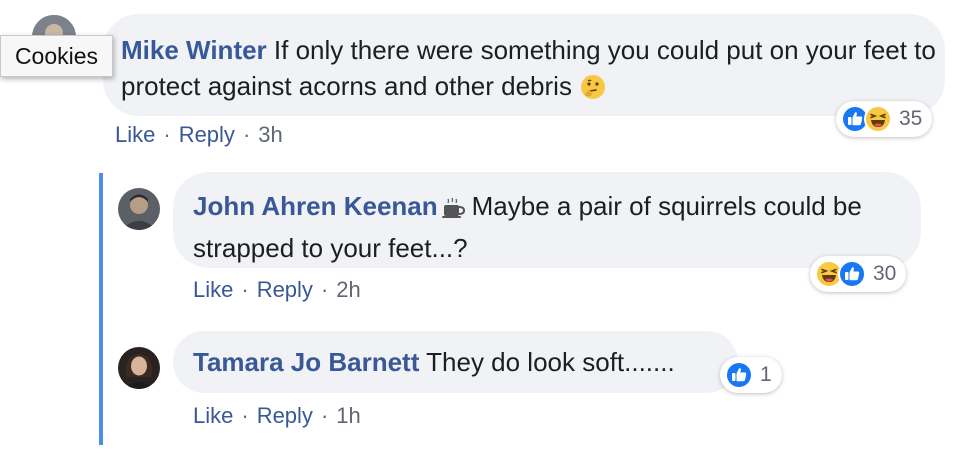 This screenshot has width=980, height=457. I want to click on reaction-summary: 1, so click(751, 375).